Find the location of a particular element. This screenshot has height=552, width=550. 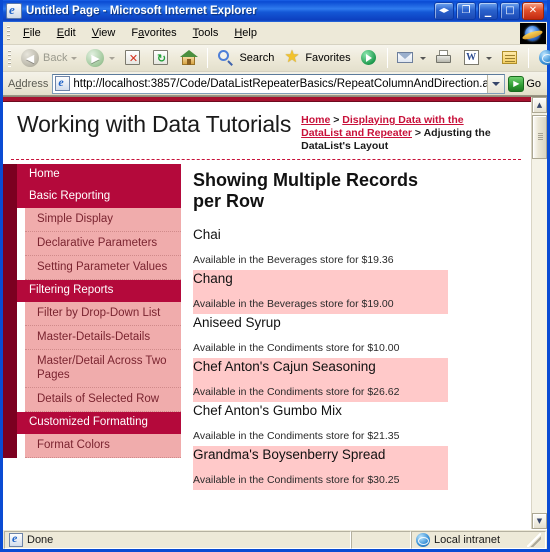

security-zone-text: Local intranet is located at coordinates (467, 539).